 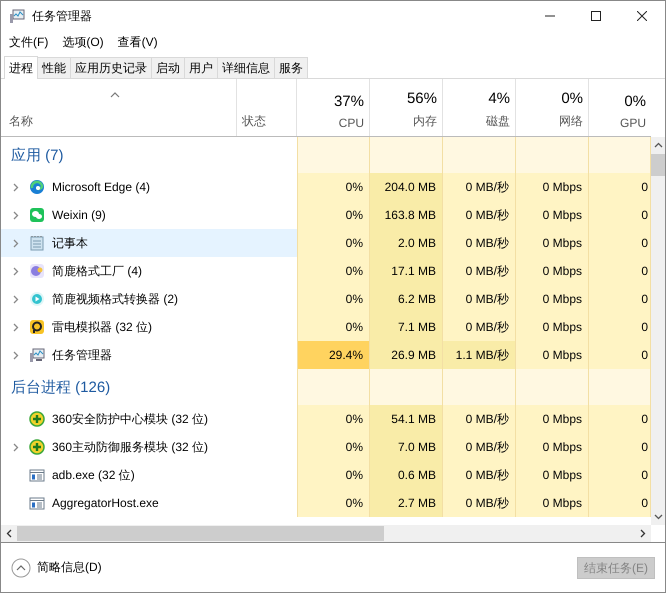 I want to click on process-name: Microsoft Edge (4), so click(x=101, y=187).